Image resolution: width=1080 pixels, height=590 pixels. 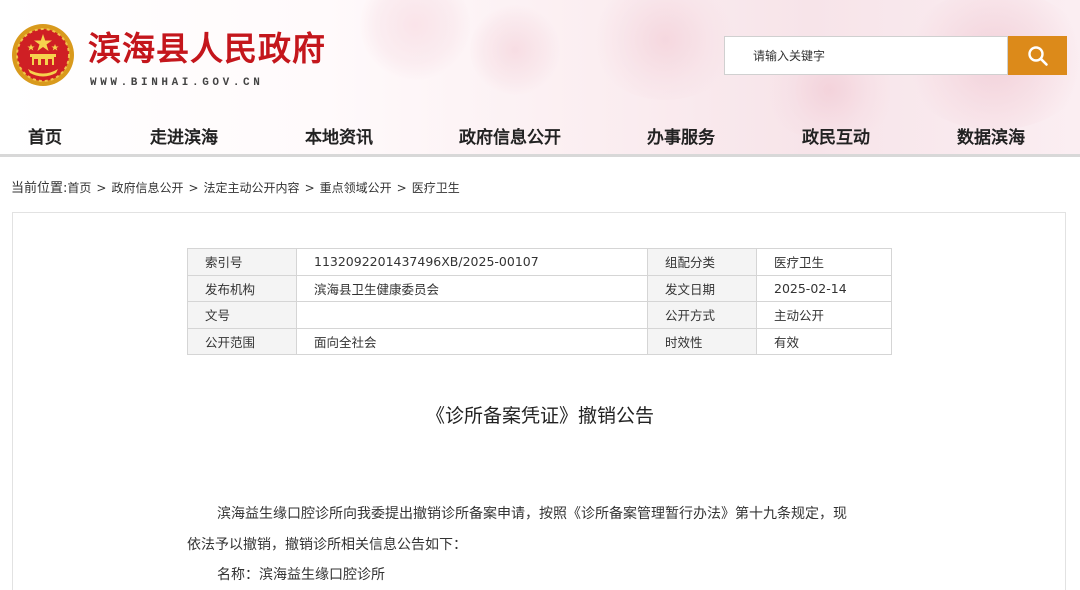 What do you see at coordinates (824, 288) in the screenshot?
I see `meta-value-date: 2025-02-14` at bounding box center [824, 288].